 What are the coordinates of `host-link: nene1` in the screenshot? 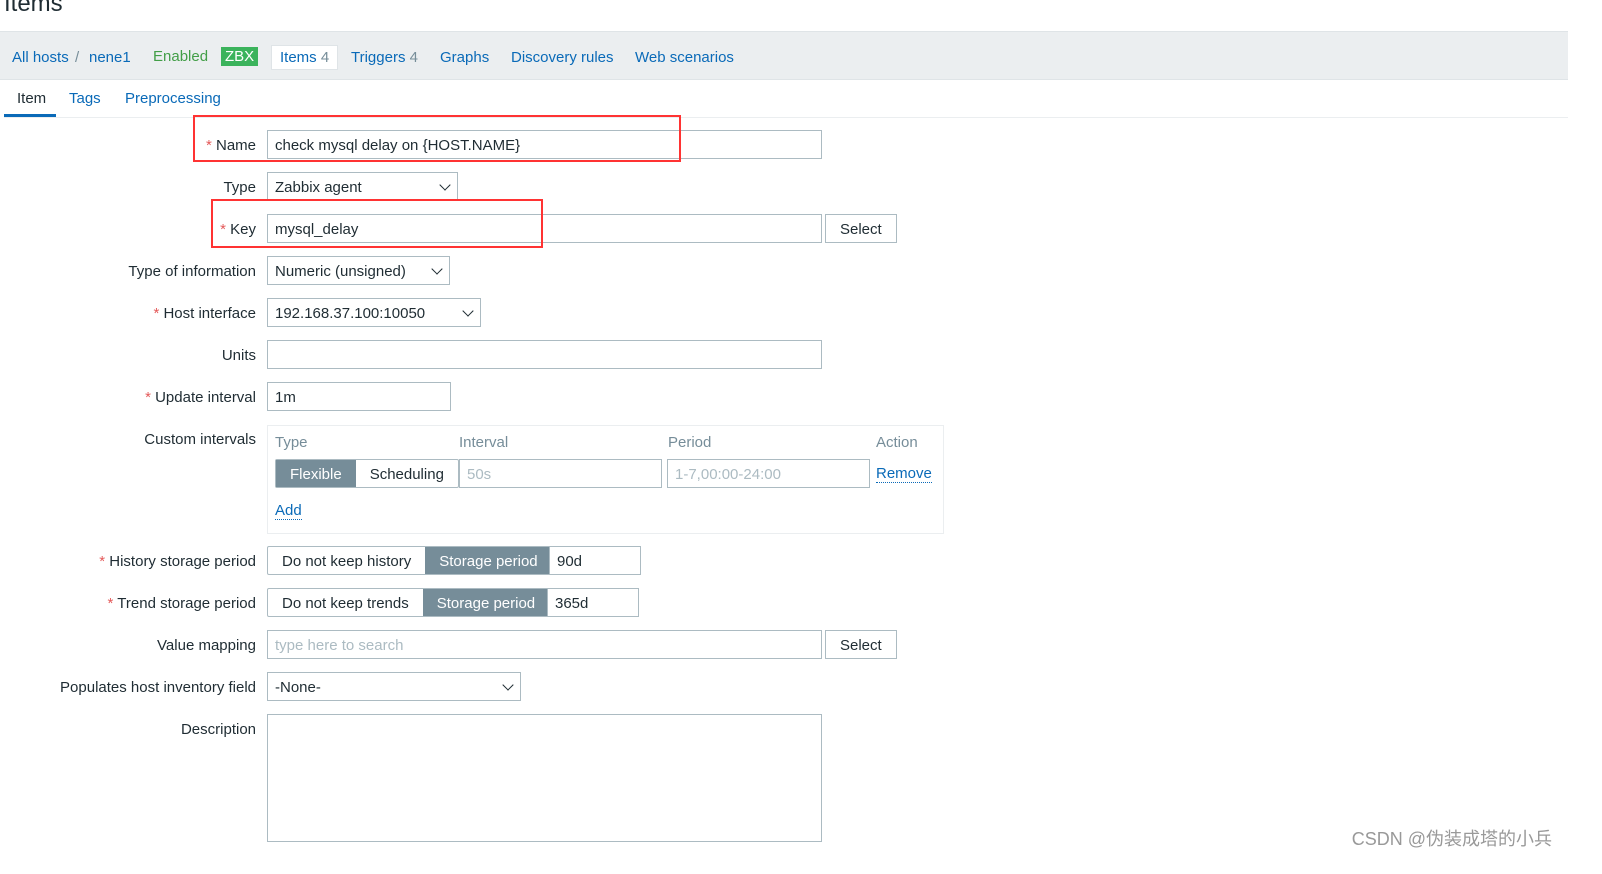 It's located at (110, 57).